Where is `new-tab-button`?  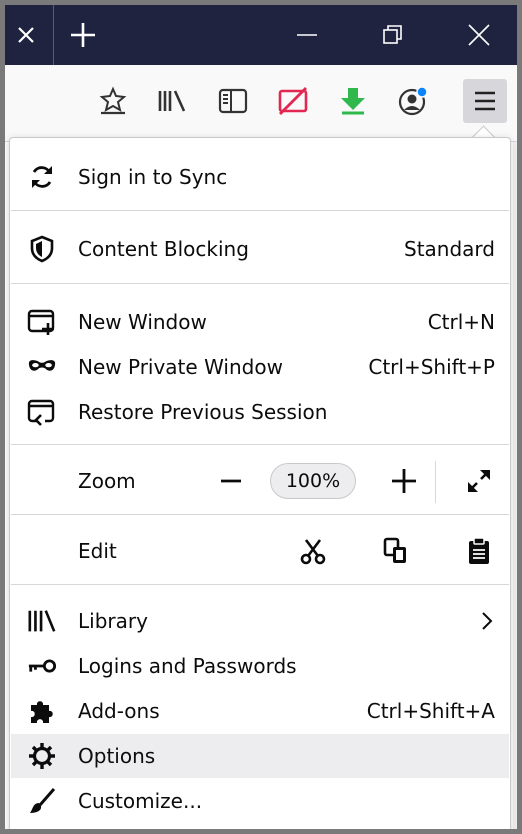 new-tab-button is located at coordinates (83, 35).